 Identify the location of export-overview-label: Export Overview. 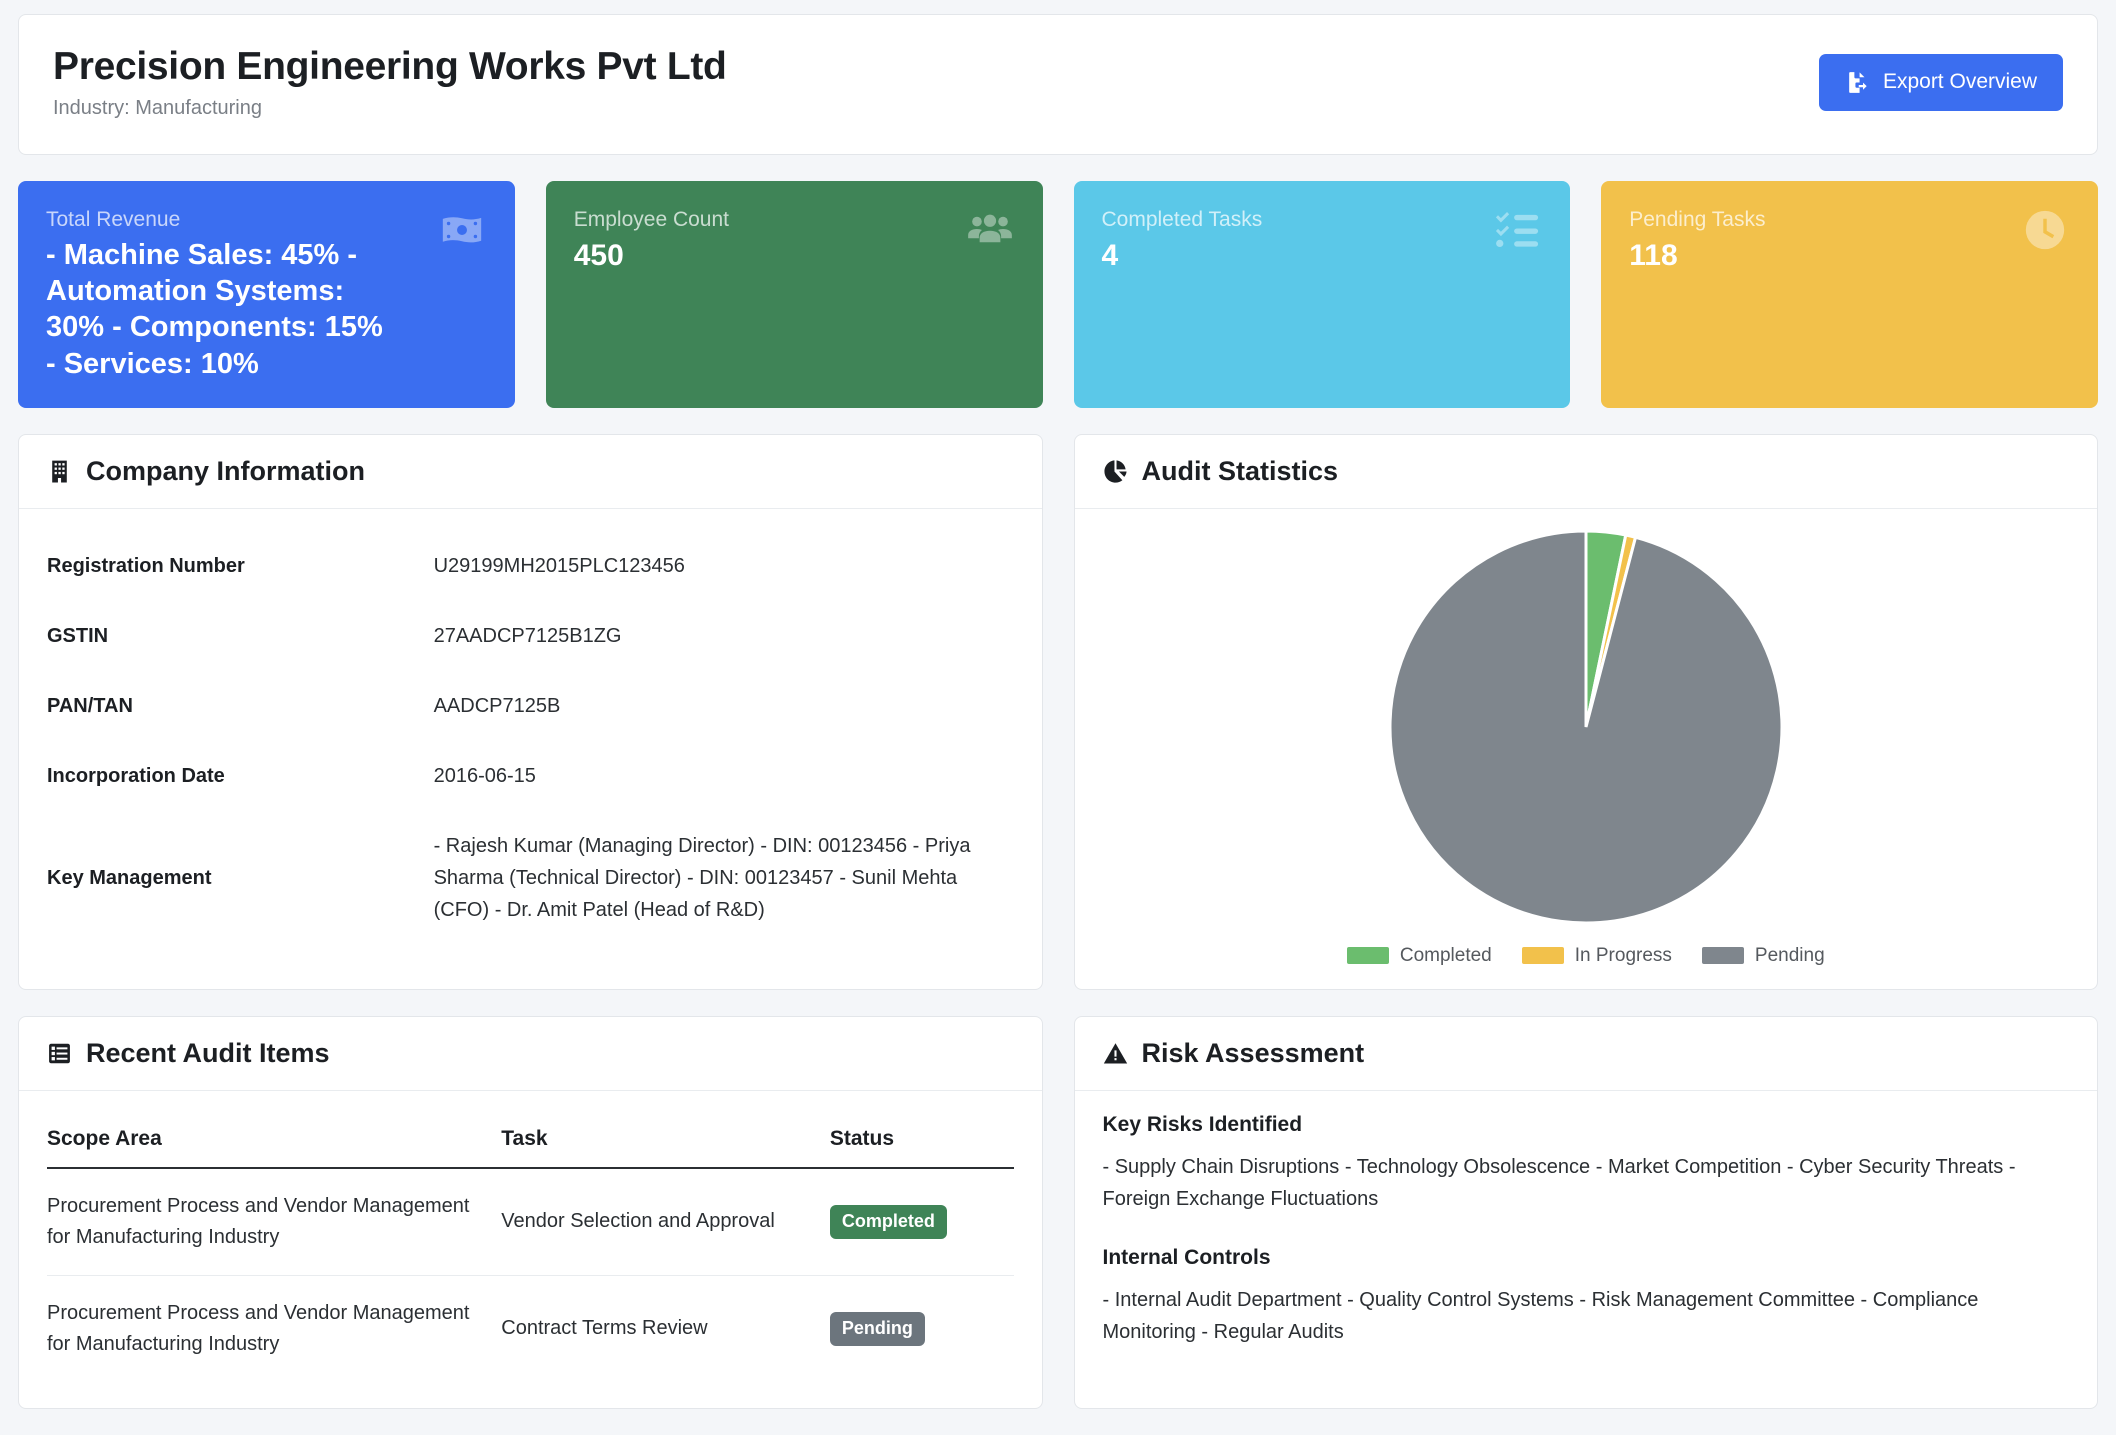
(1959, 82).